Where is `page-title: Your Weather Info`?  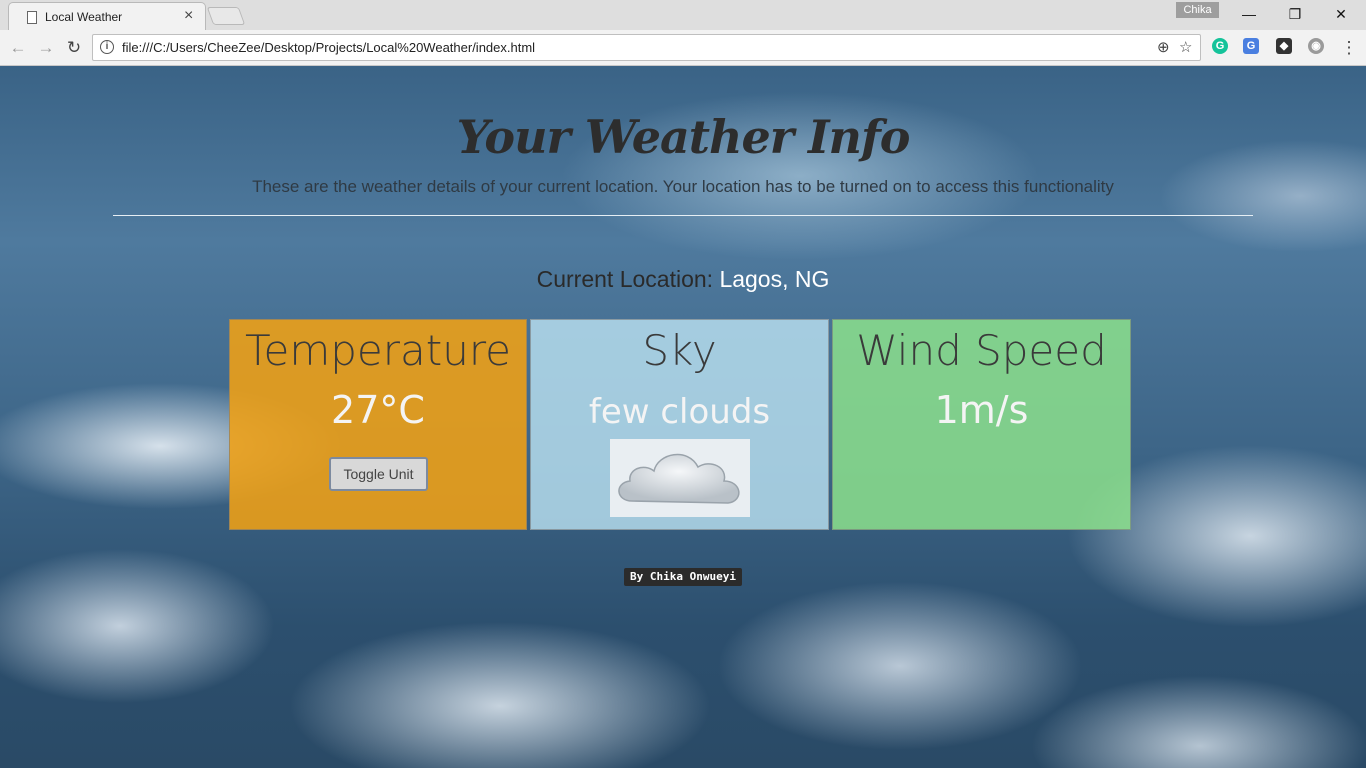
page-title: Your Weather Info is located at coordinates (683, 137).